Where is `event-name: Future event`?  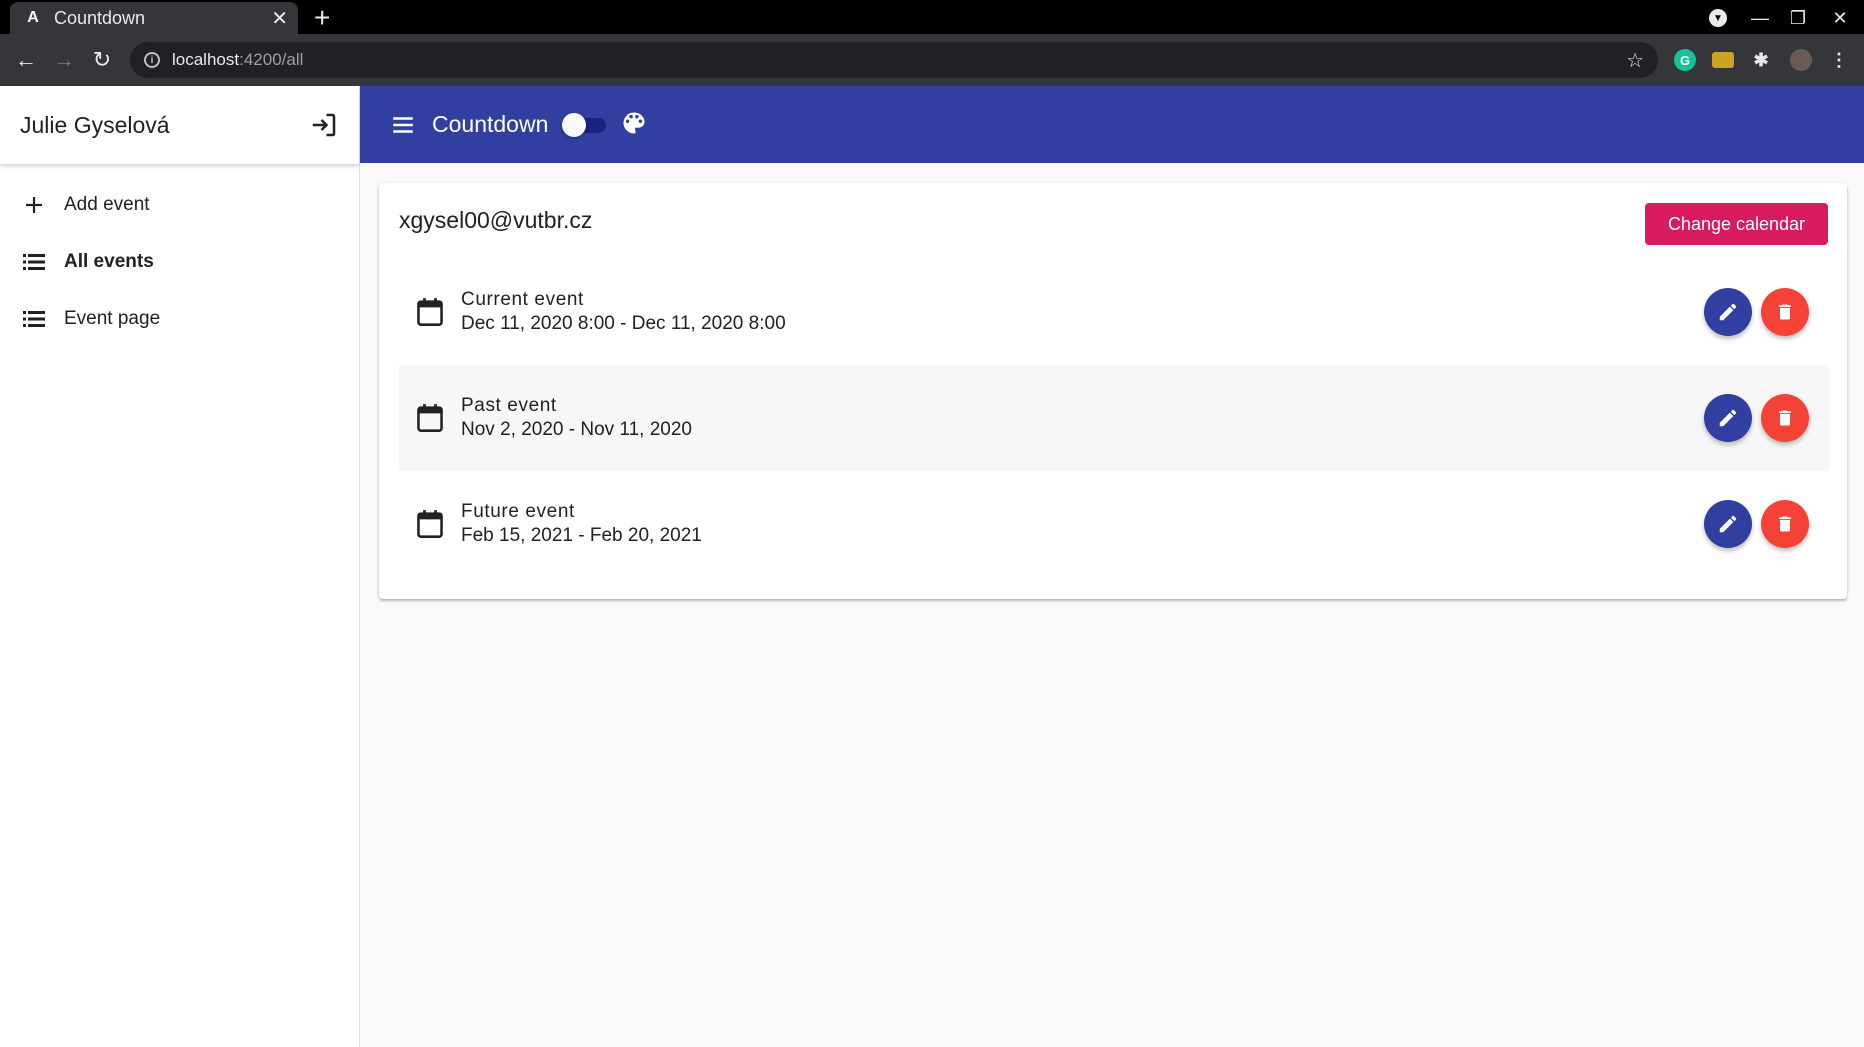
event-name: Future event is located at coordinates (518, 511).